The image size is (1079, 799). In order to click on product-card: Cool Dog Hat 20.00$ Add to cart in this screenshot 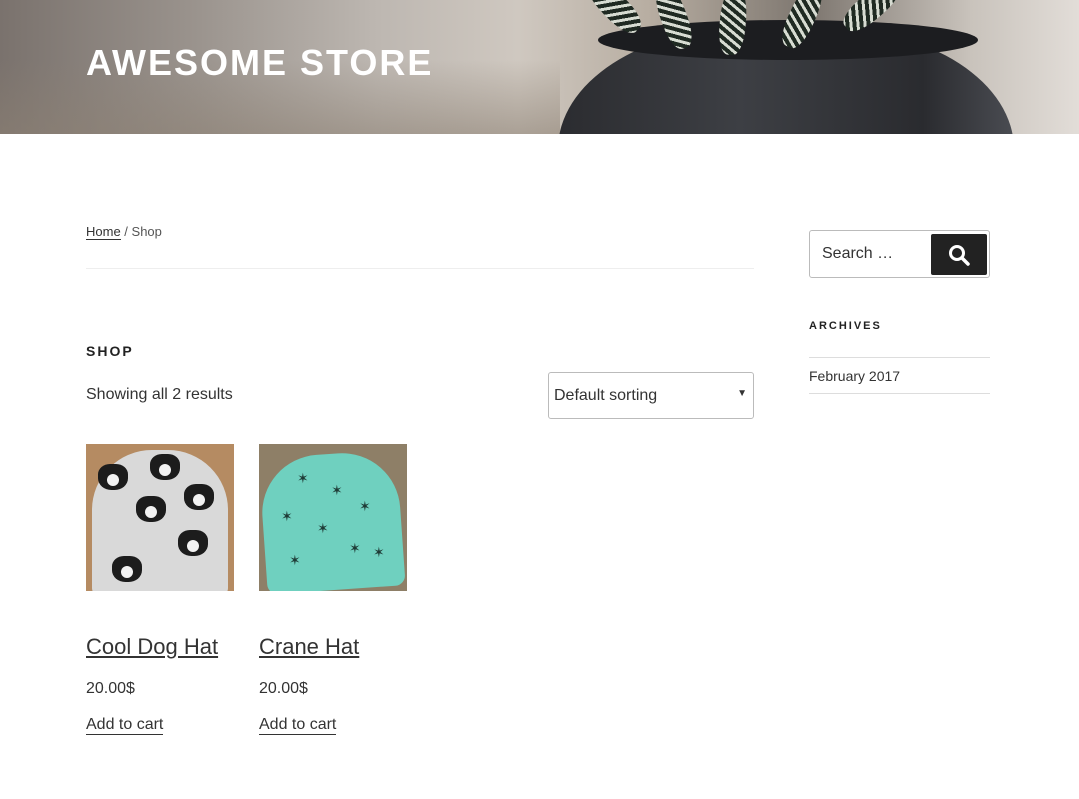, I will do `click(161, 589)`.